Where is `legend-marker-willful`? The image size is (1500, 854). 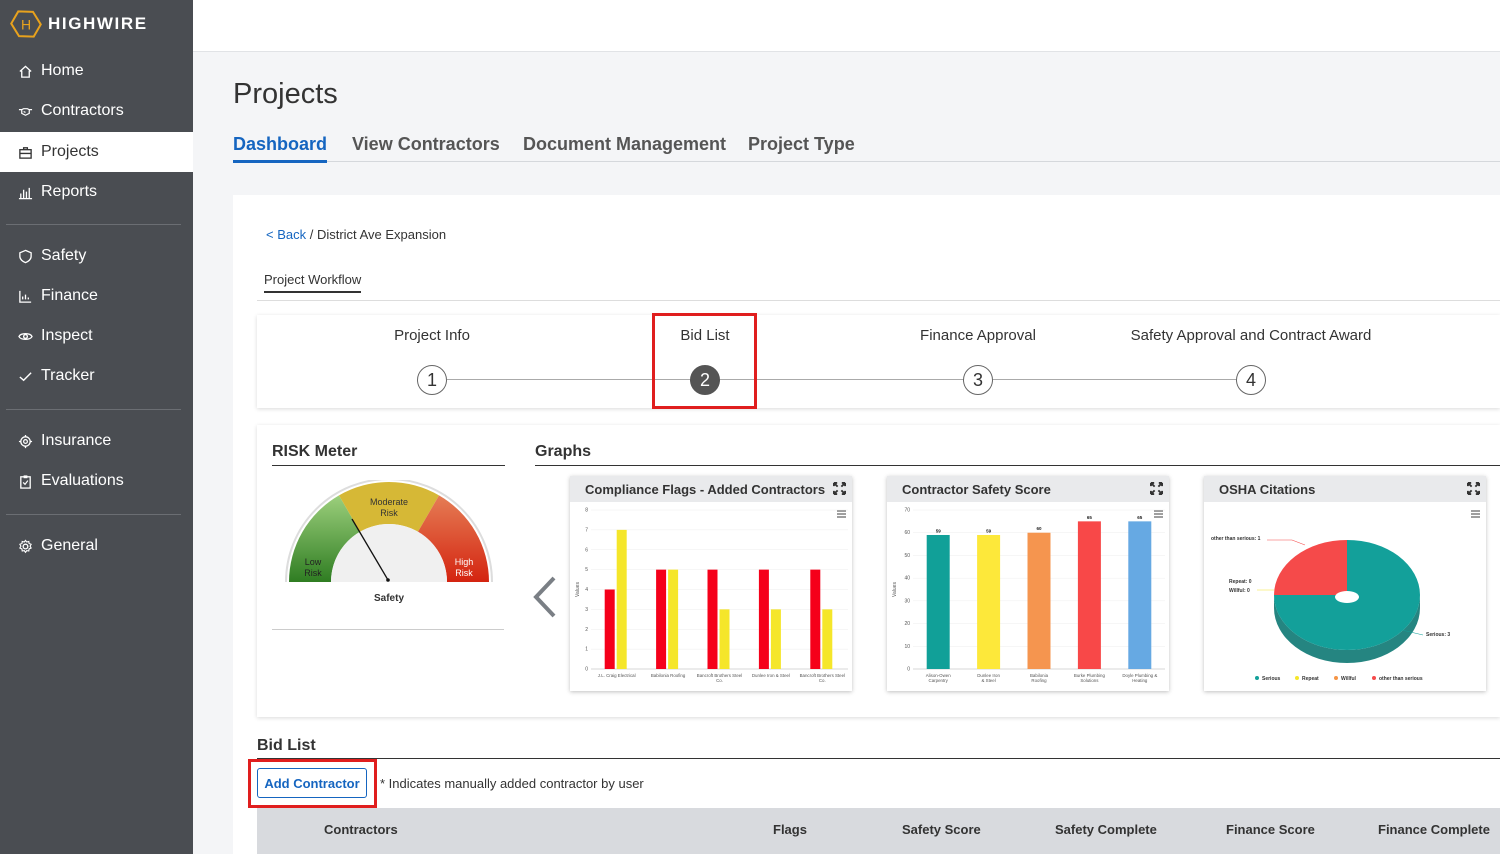
legend-marker-willful is located at coordinates (1336, 678).